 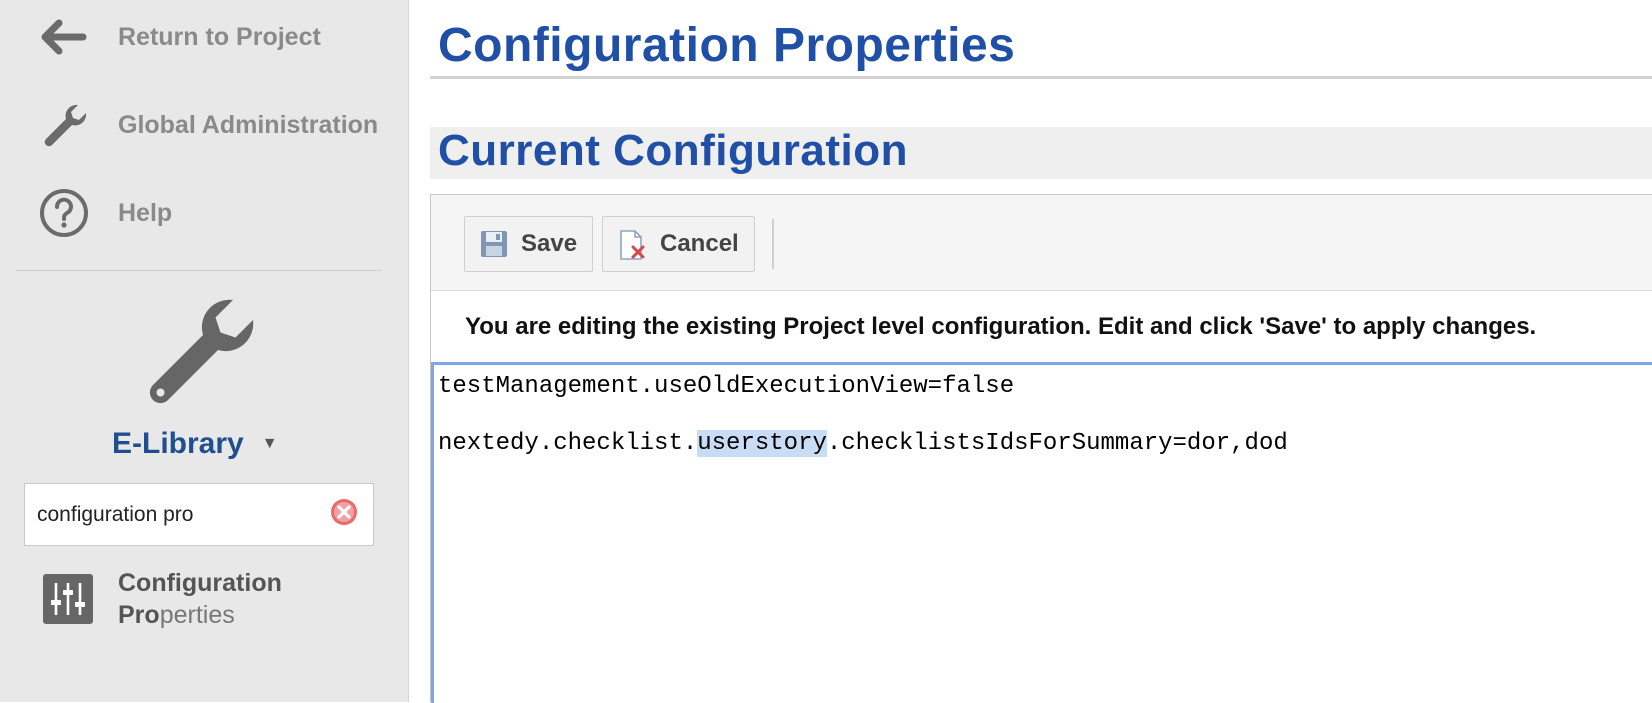 I want to click on return-to-project-link: Return to Project, so click(x=204, y=37).